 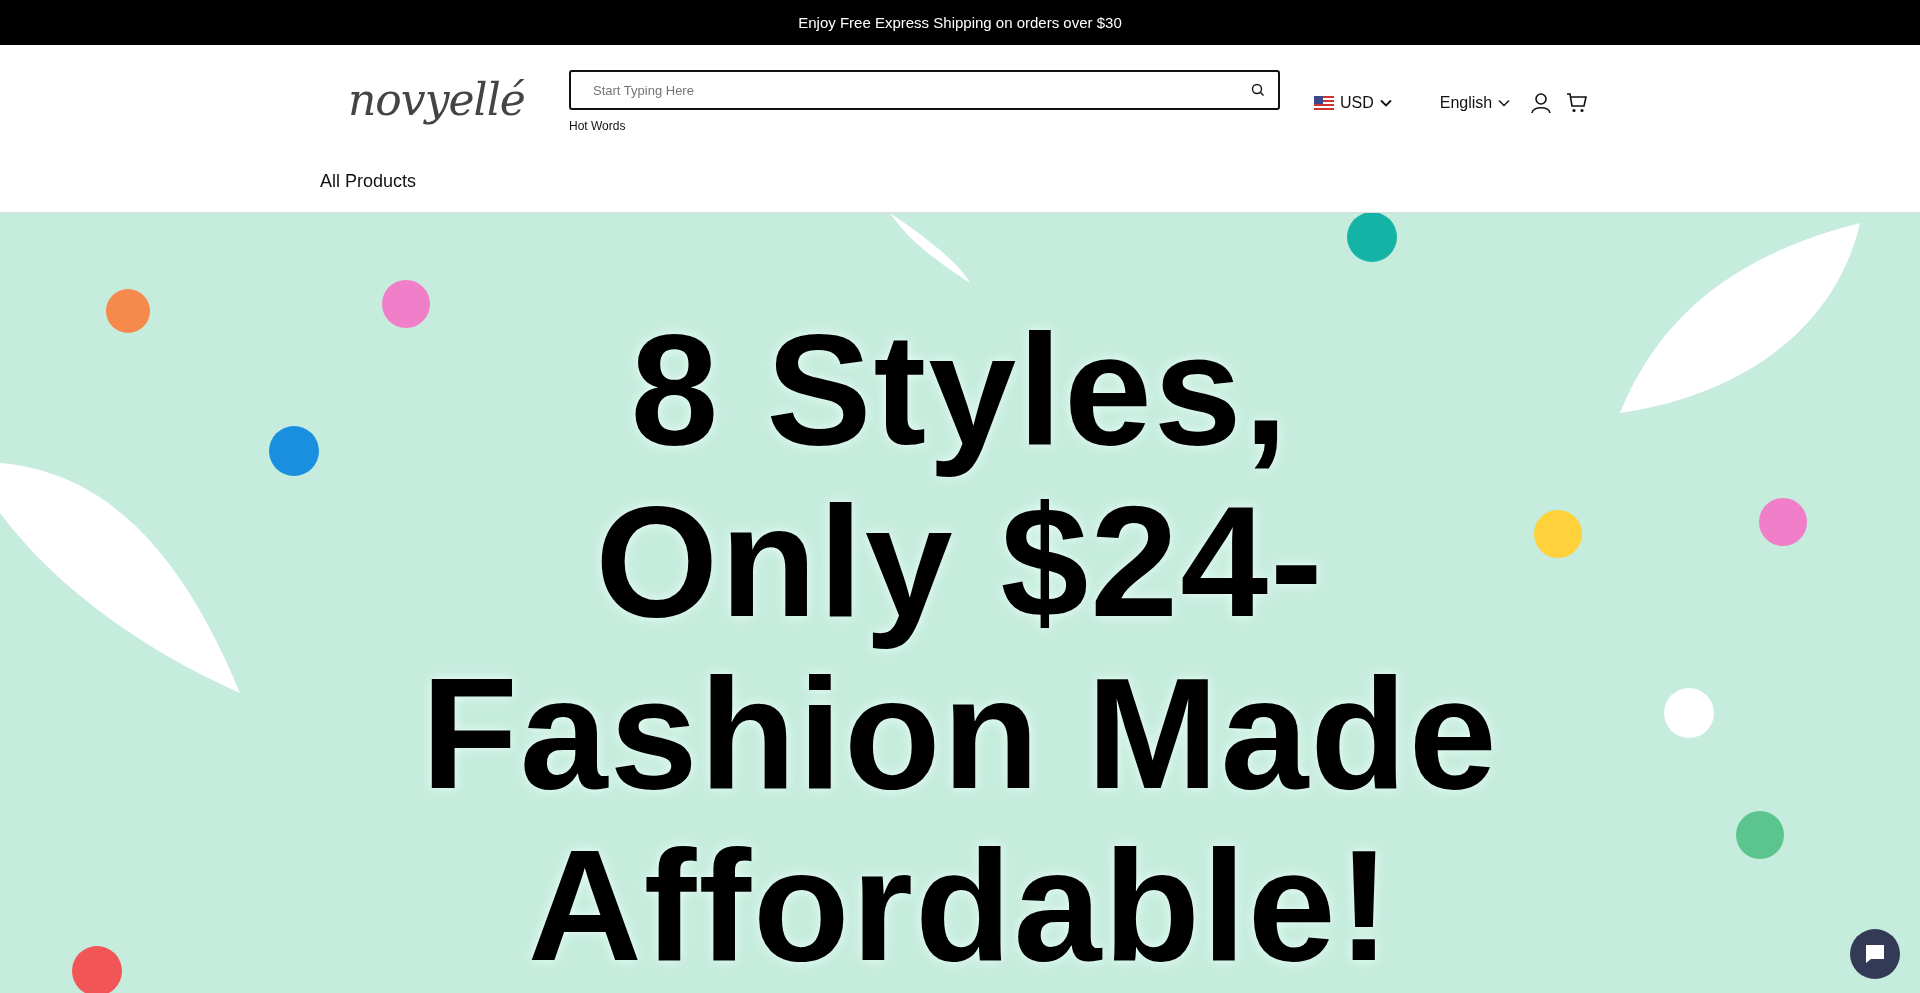 What do you see at coordinates (924, 90) in the screenshot?
I see `search-field: Start Typing Here` at bounding box center [924, 90].